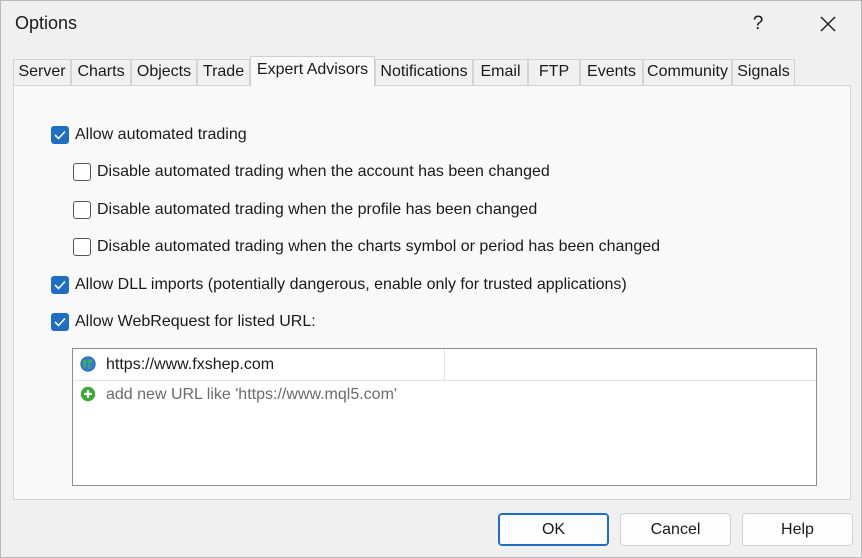 The height and width of the screenshot is (558, 862). What do you see at coordinates (223, 72) in the screenshot?
I see `tab-trade: Trade` at bounding box center [223, 72].